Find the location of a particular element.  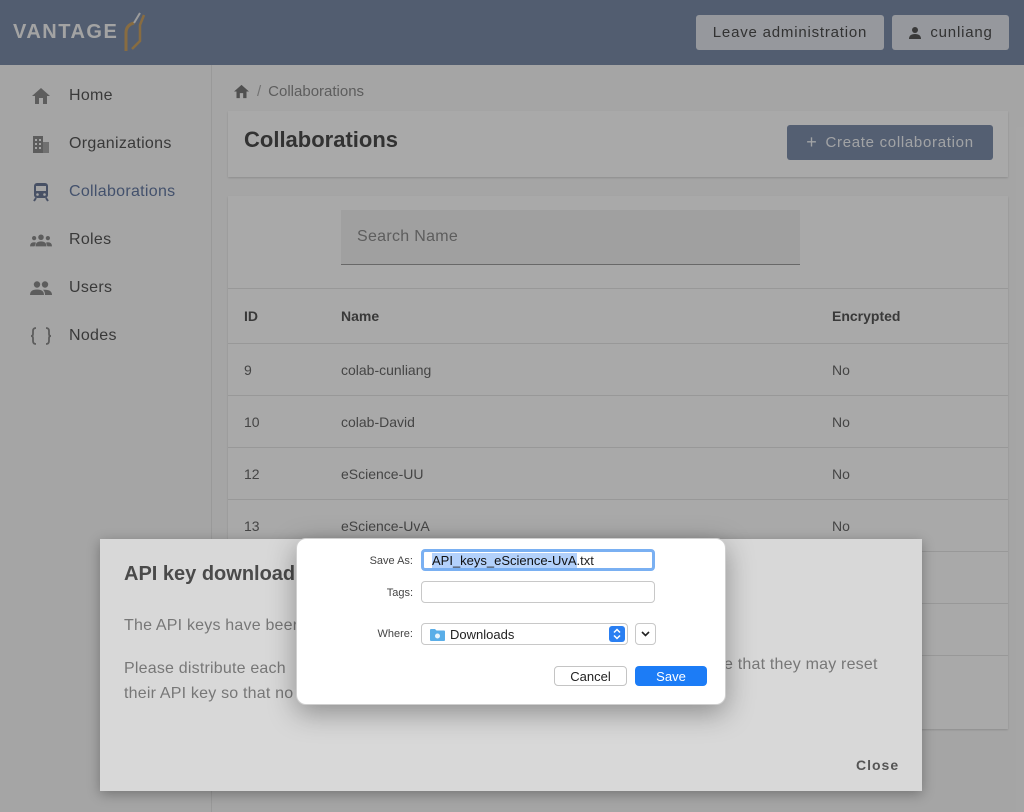

updown-chevron-icon is located at coordinates (617, 634).